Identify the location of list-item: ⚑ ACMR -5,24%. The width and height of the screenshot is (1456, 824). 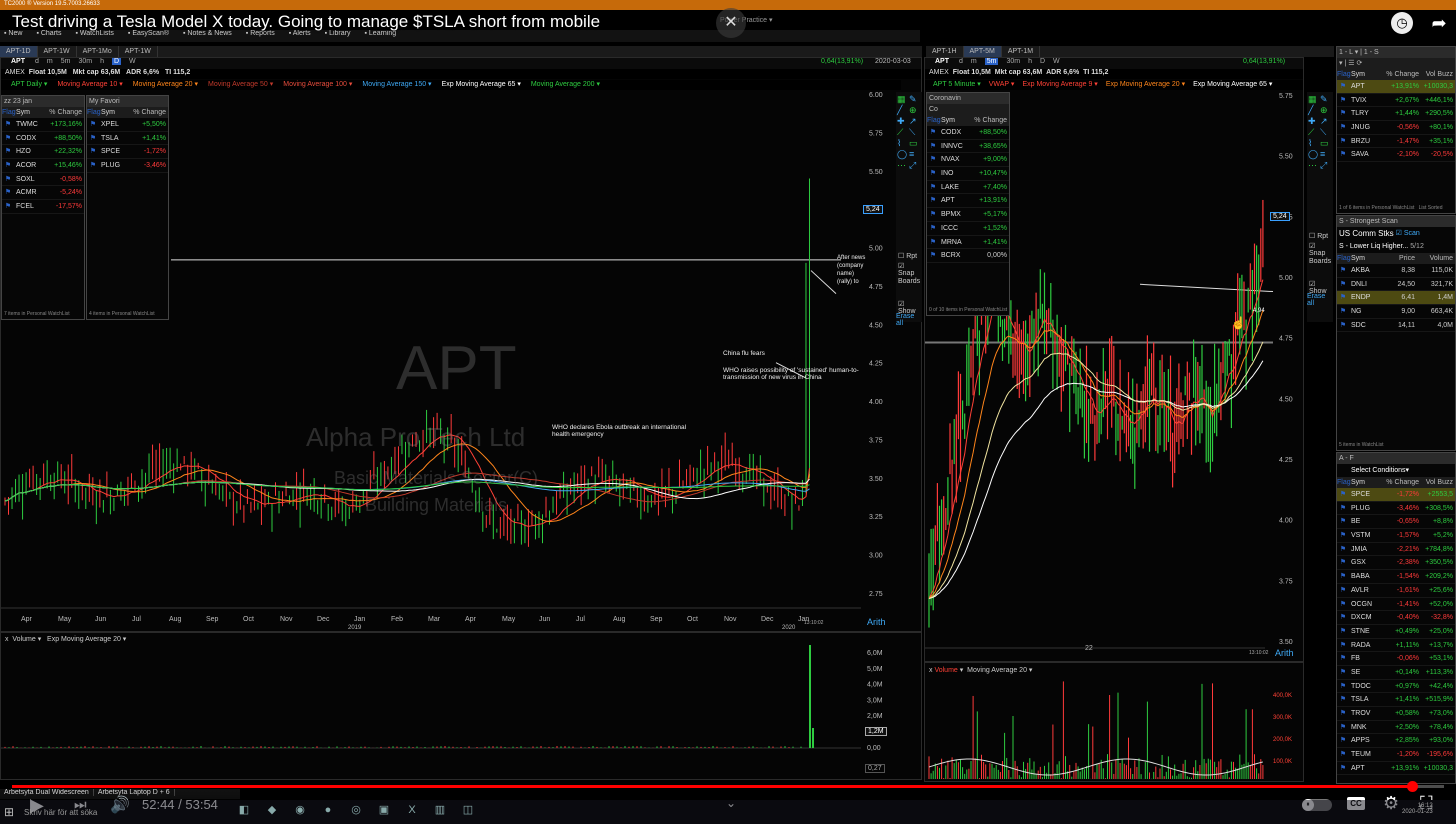
(43, 193).